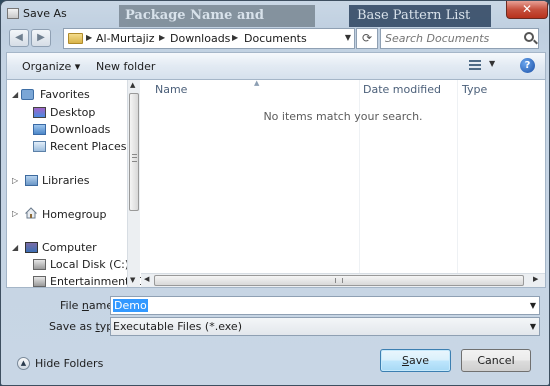  What do you see at coordinates (31, 247) in the screenshot?
I see `computer-icon` at bounding box center [31, 247].